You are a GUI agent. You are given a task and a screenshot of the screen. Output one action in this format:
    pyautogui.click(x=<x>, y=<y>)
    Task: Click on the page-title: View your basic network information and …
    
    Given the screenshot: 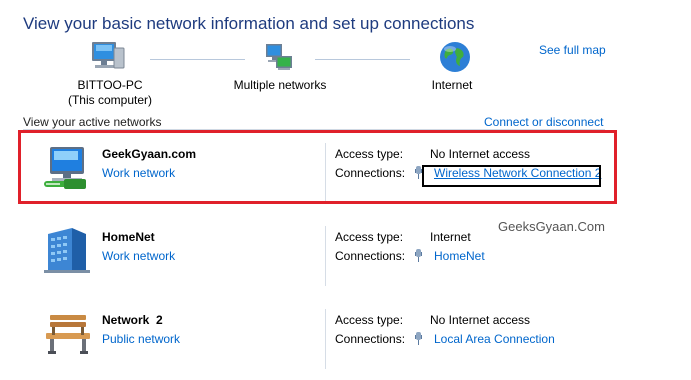 What is the action you would take?
    pyautogui.click(x=249, y=23)
    